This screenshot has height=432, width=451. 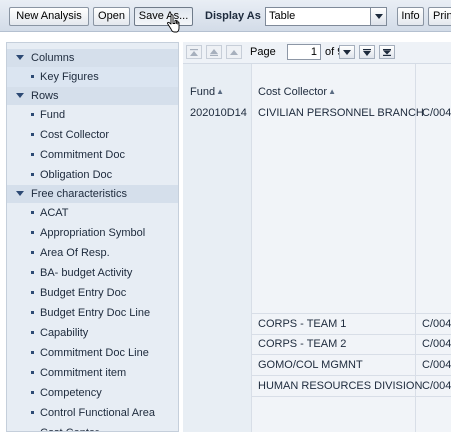 I want to click on nav-item-label: Competency, so click(x=71, y=393).